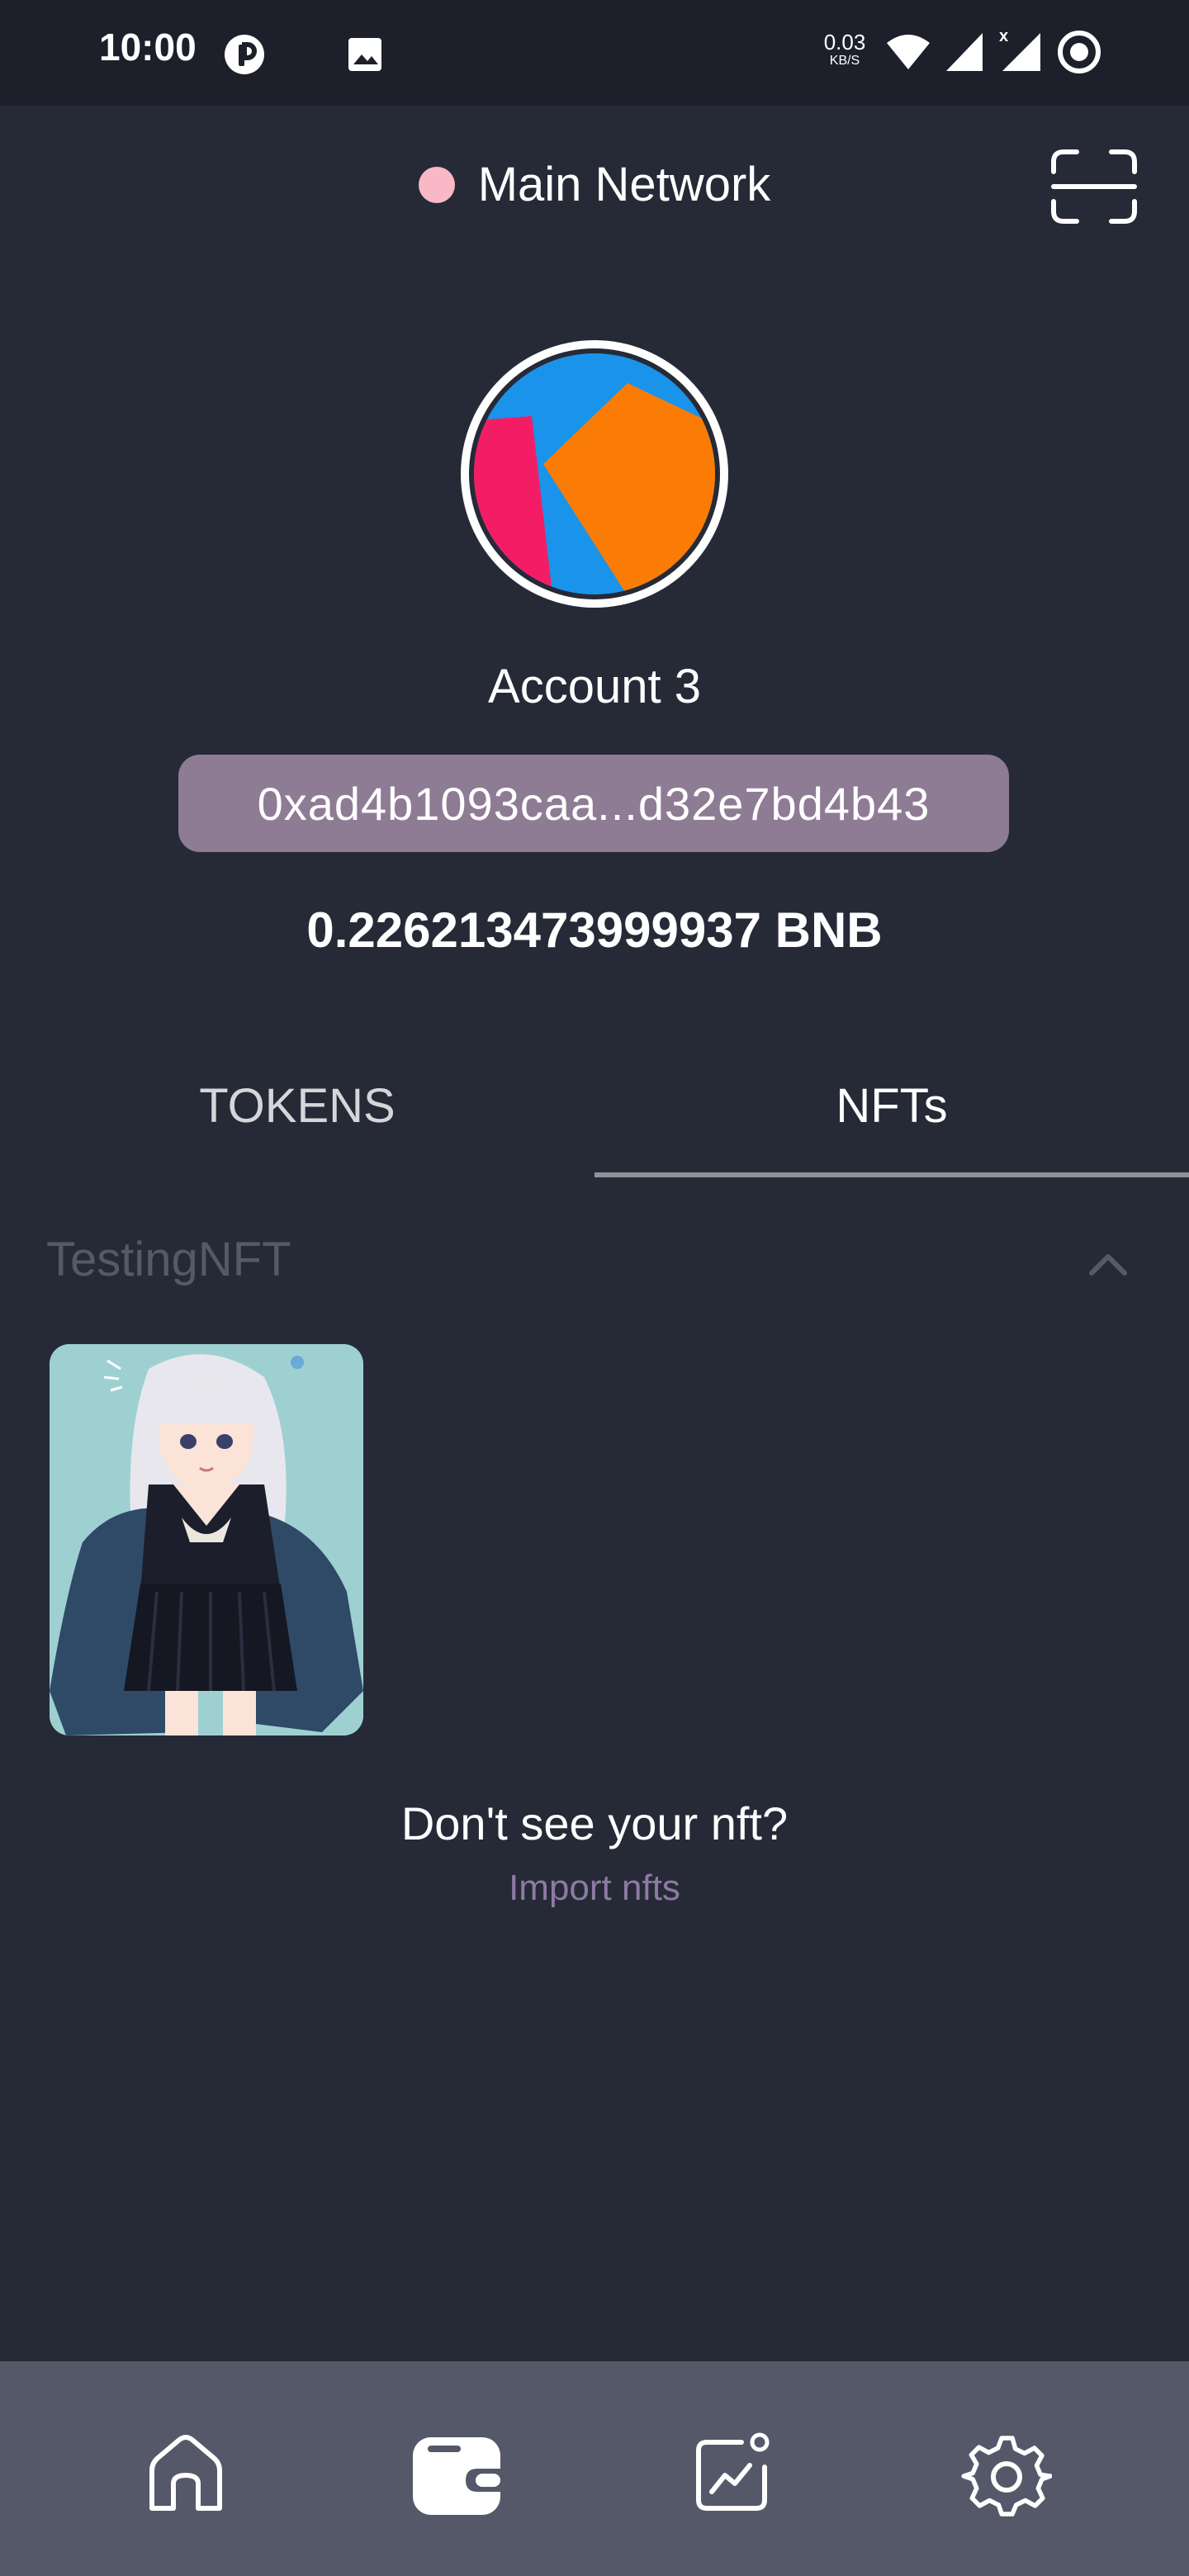 This screenshot has height=2576, width=1189. What do you see at coordinates (891, 1174) in the screenshot?
I see `active-tab-indicator` at bounding box center [891, 1174].